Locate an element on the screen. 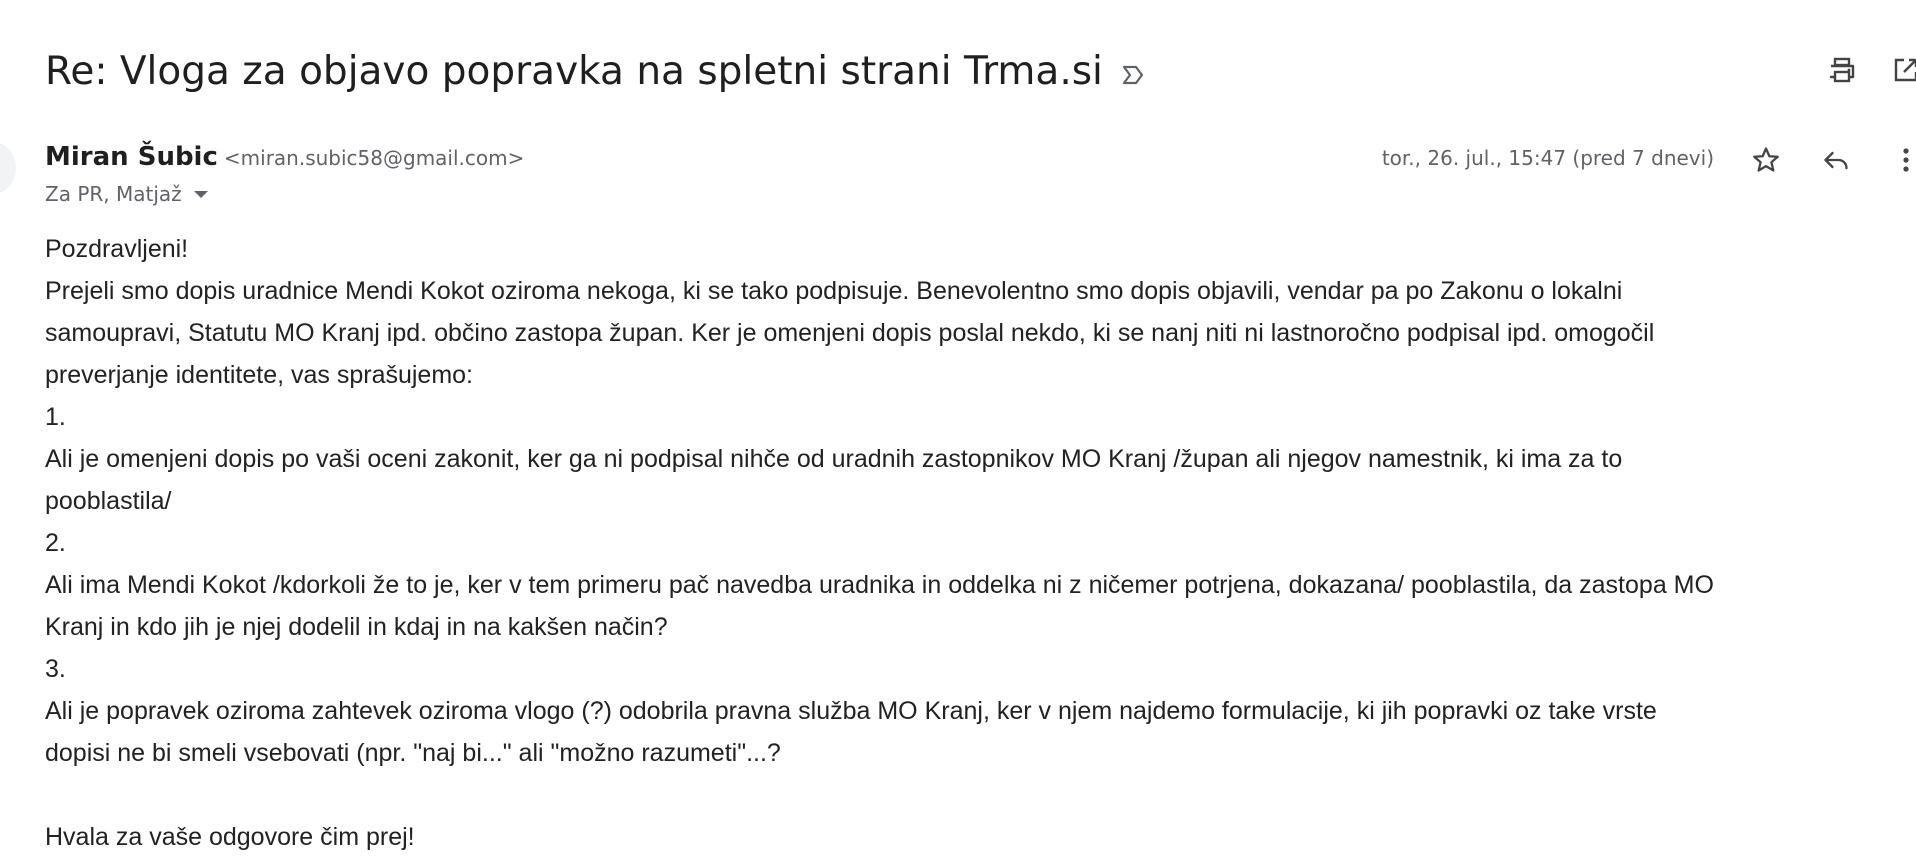 The width and height of the screenshot is (1916, 864). body-line: Hvala za vaše odgovore čim prej! is located at coordinates (230, 837).